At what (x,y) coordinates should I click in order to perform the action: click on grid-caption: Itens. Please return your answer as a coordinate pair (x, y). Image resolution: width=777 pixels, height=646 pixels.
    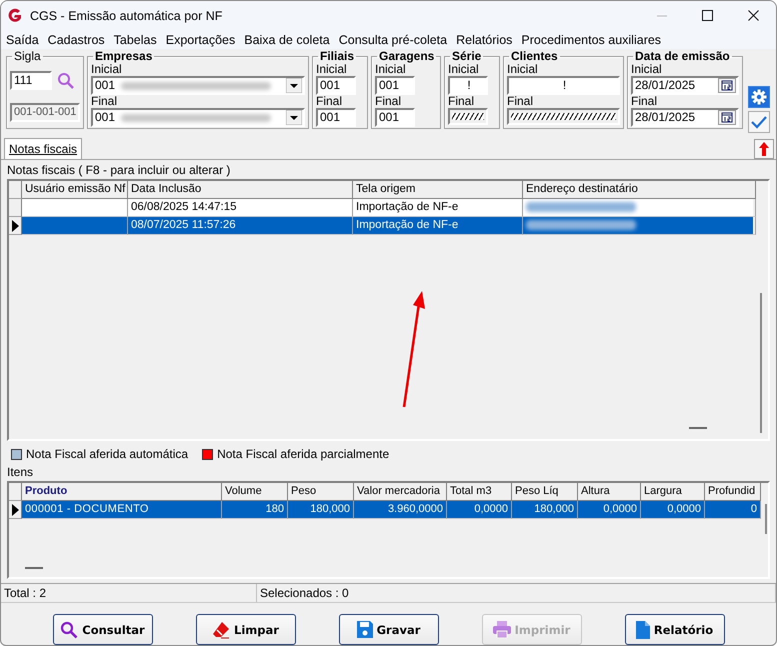
    Looking at the image, I should click on (20, 473).